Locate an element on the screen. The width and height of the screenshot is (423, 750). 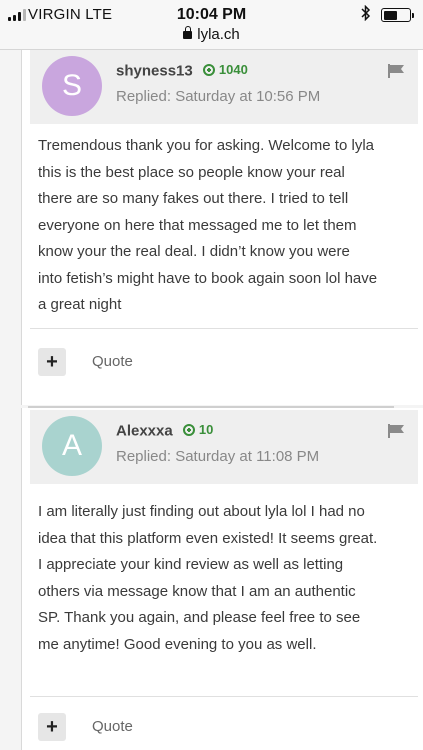
username: shyness13 1040 is located at coordinates (182, 71).